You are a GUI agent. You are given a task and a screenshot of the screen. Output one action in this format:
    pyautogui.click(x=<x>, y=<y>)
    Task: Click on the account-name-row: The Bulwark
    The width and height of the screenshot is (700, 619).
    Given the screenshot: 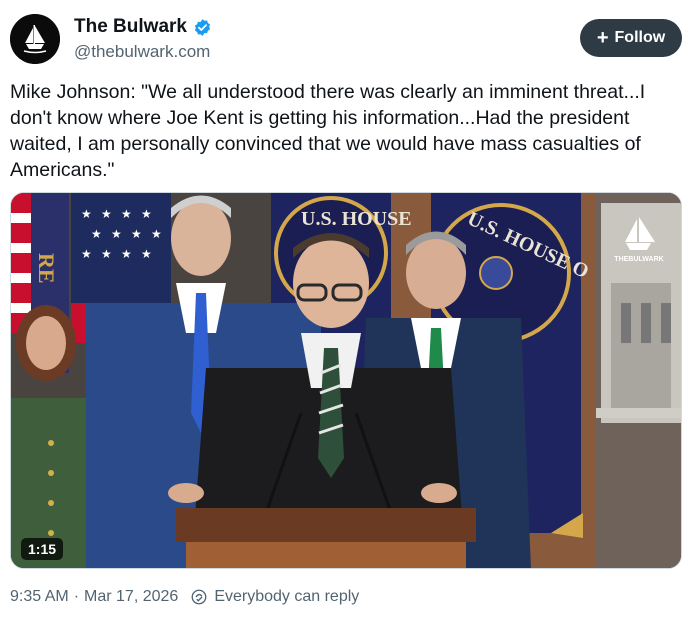 What is the action you would take?
    pyautogui.click(x=143, y=27)
    